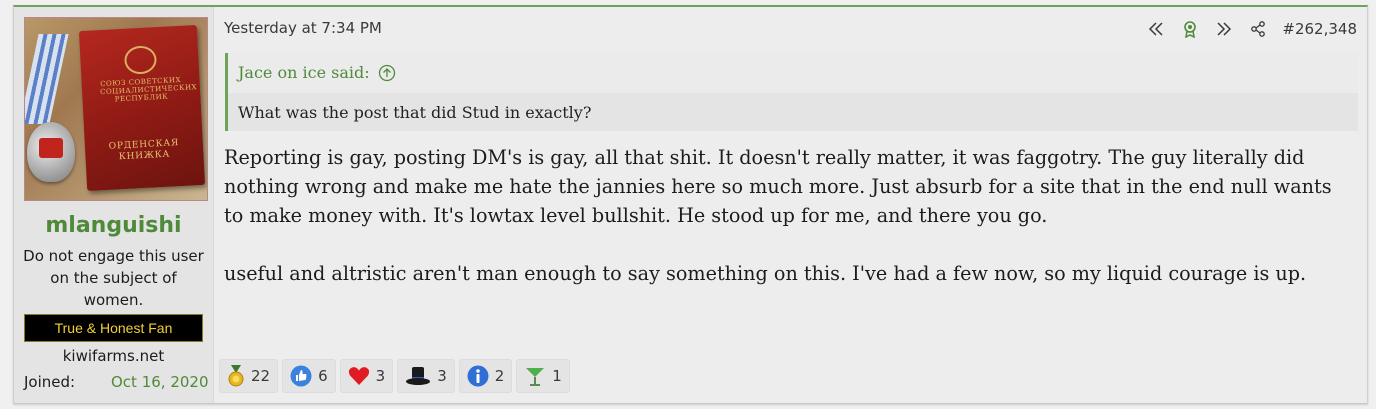 The image size is (1376, 409). What do you see at coordinates (113, 225) in the screenshot?
I see `username: mlanguishi` at bounding box center [113, 225].